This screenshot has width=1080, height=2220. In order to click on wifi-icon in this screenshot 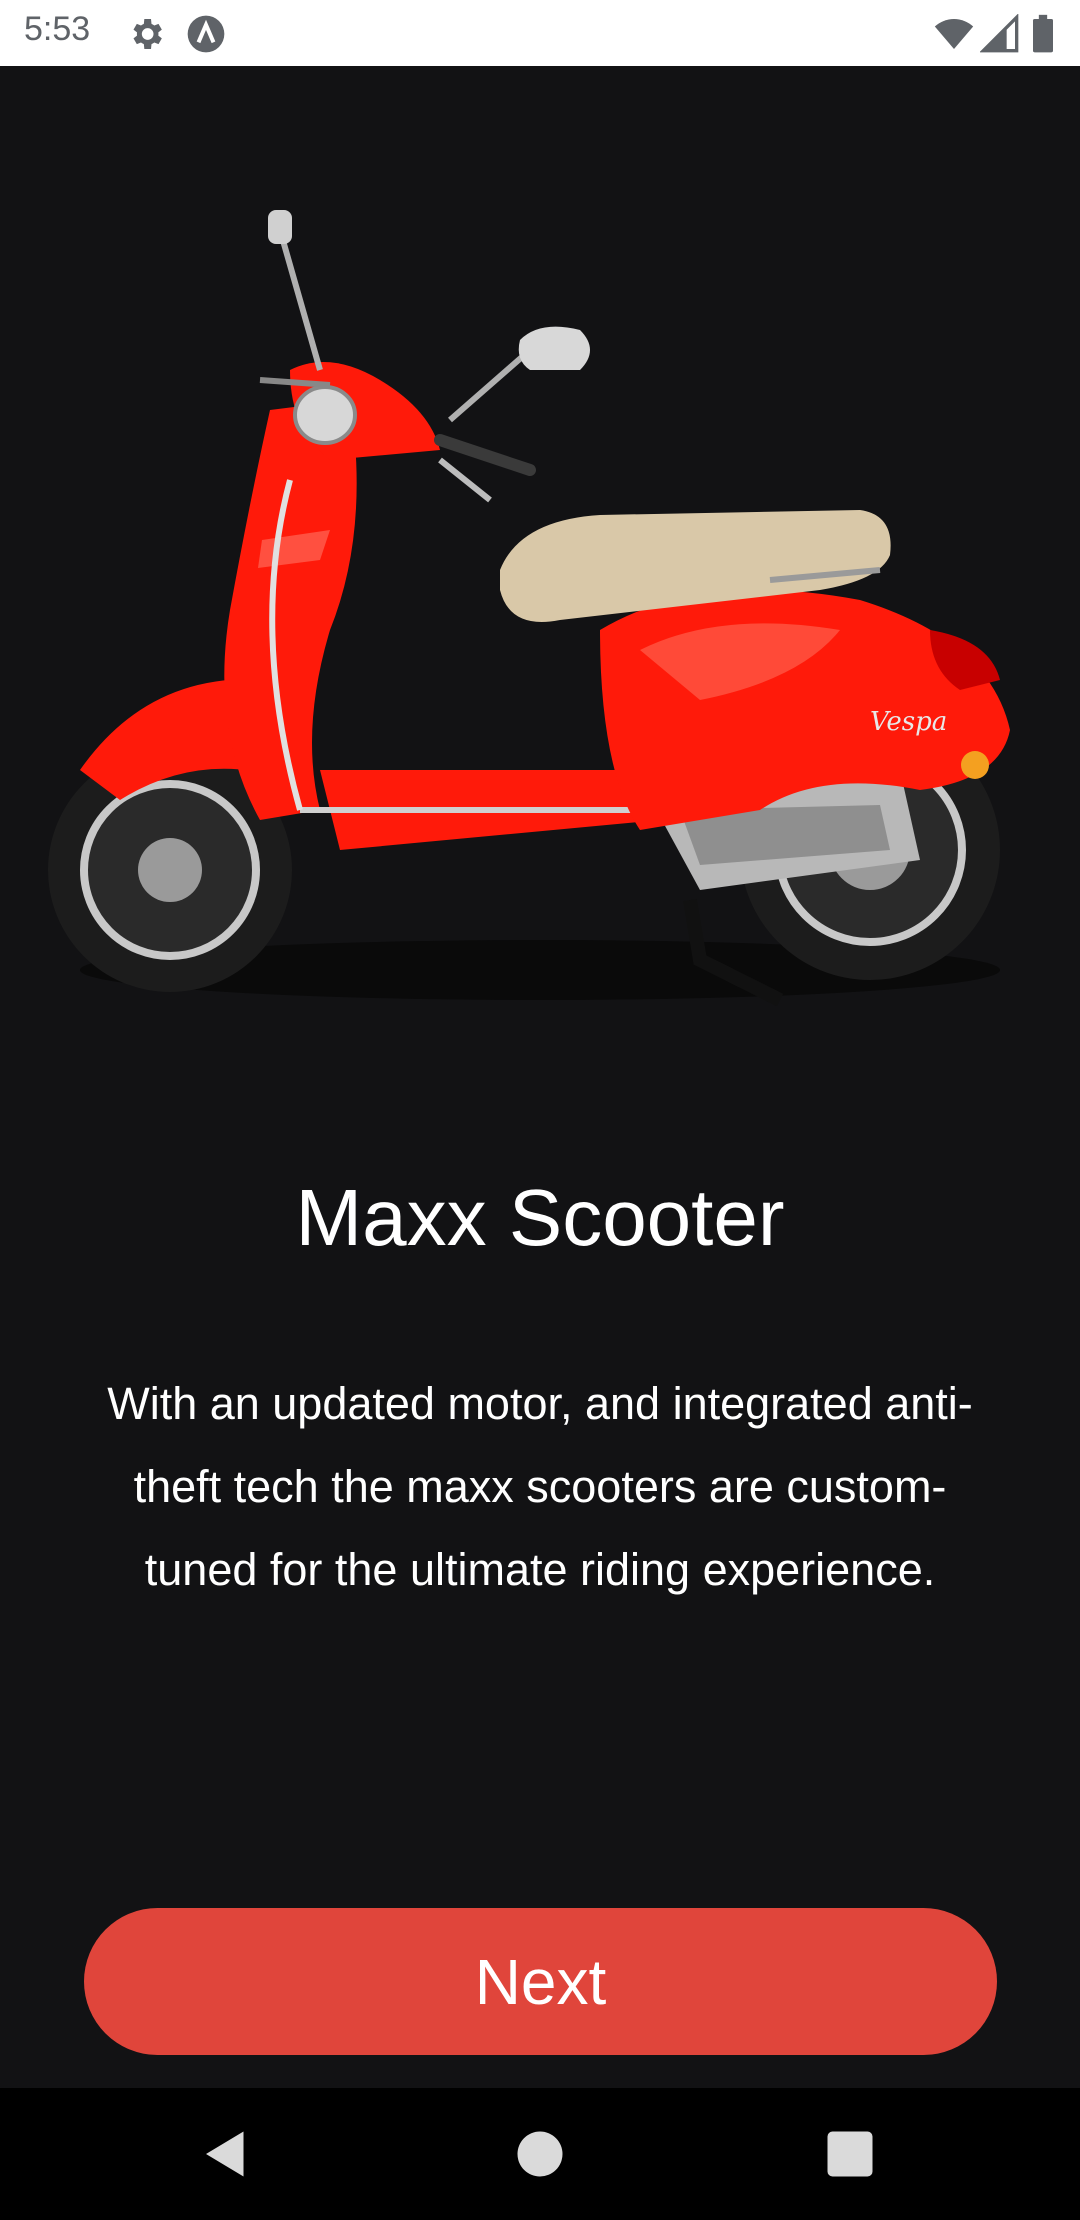, I will do `click(954, 34)`.